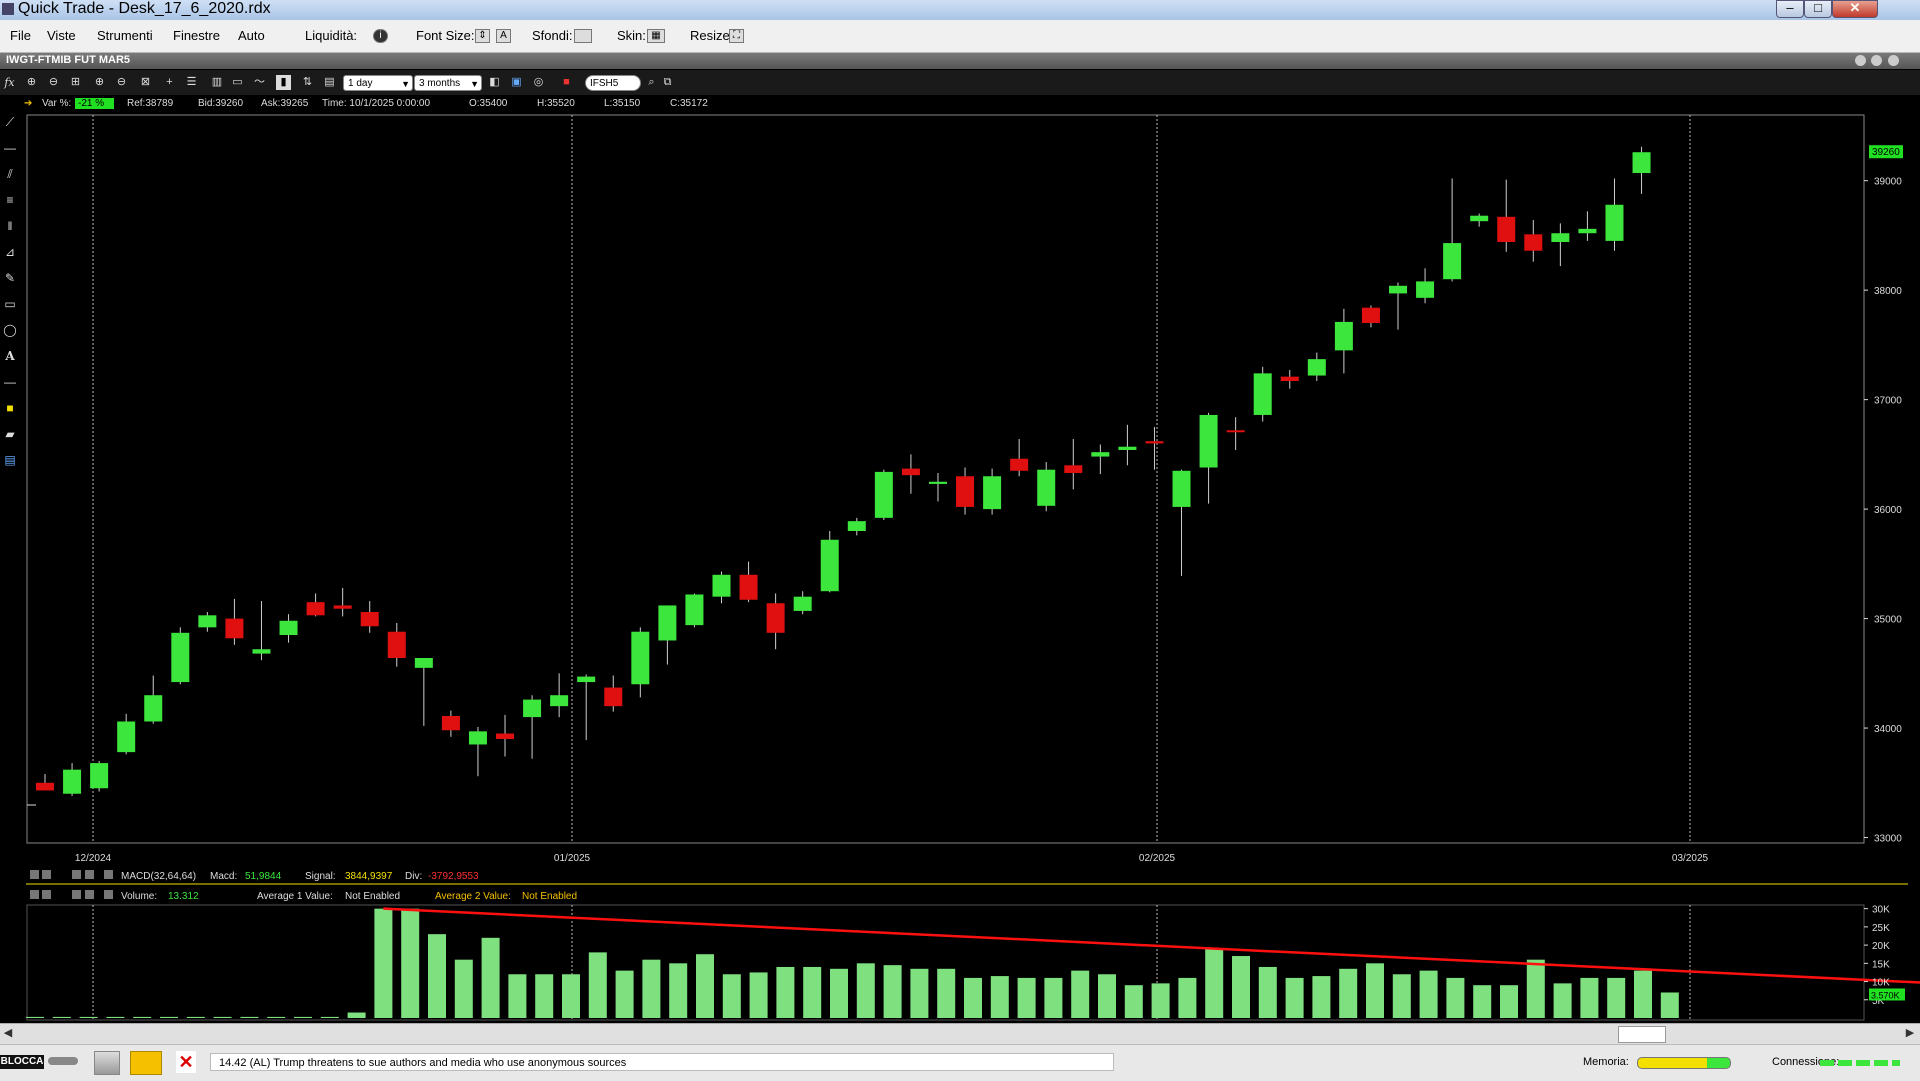 The width and height of the screenshot is (1920, 1081). I want to click on x-tick-label: 02/2025, so click(1157, 858).